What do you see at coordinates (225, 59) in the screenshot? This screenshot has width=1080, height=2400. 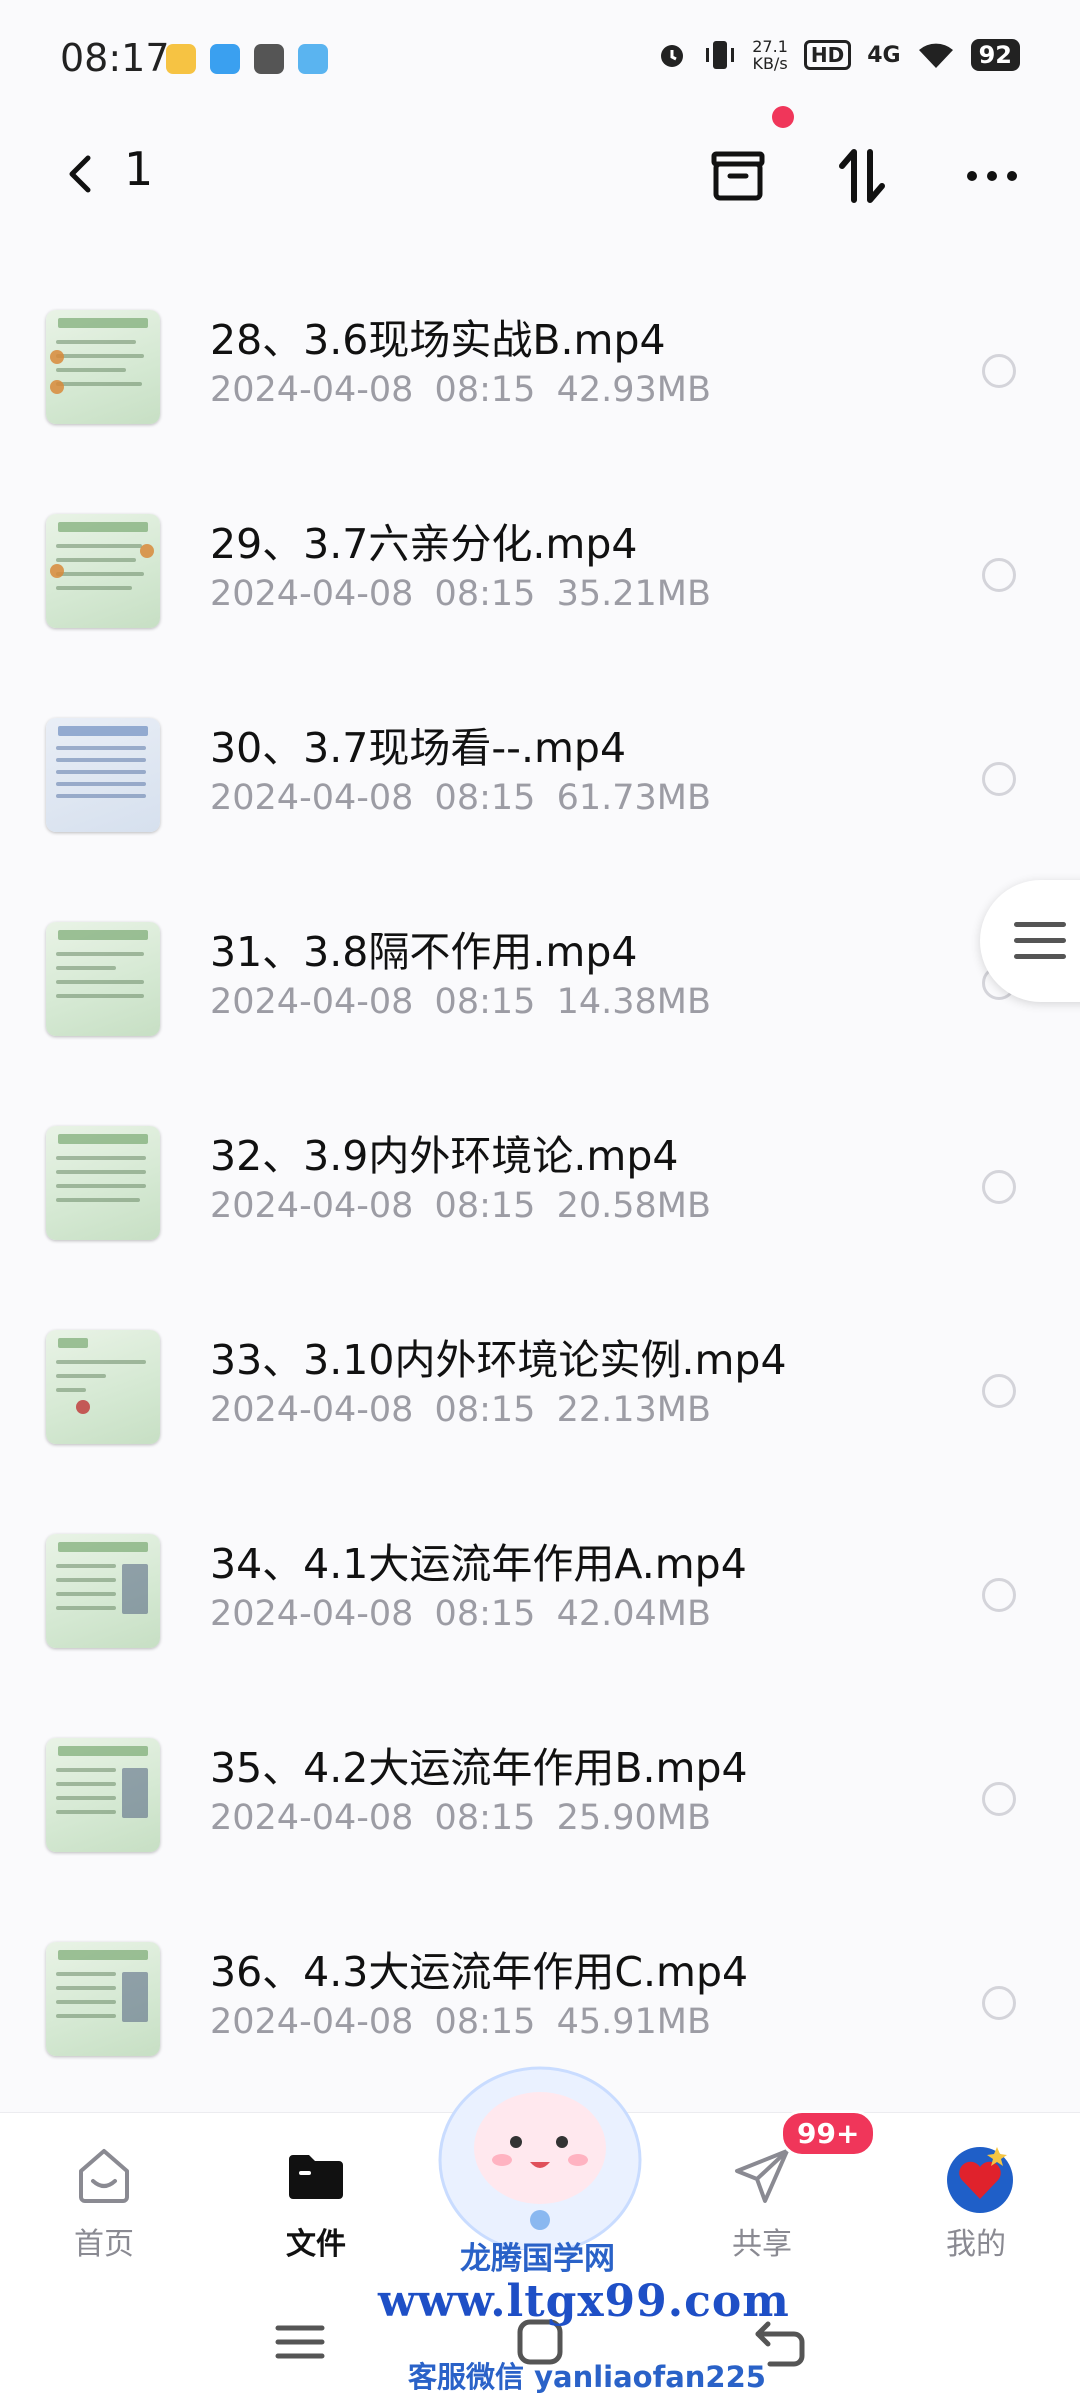 I see `send-icon` at bounding box center [225, 59].